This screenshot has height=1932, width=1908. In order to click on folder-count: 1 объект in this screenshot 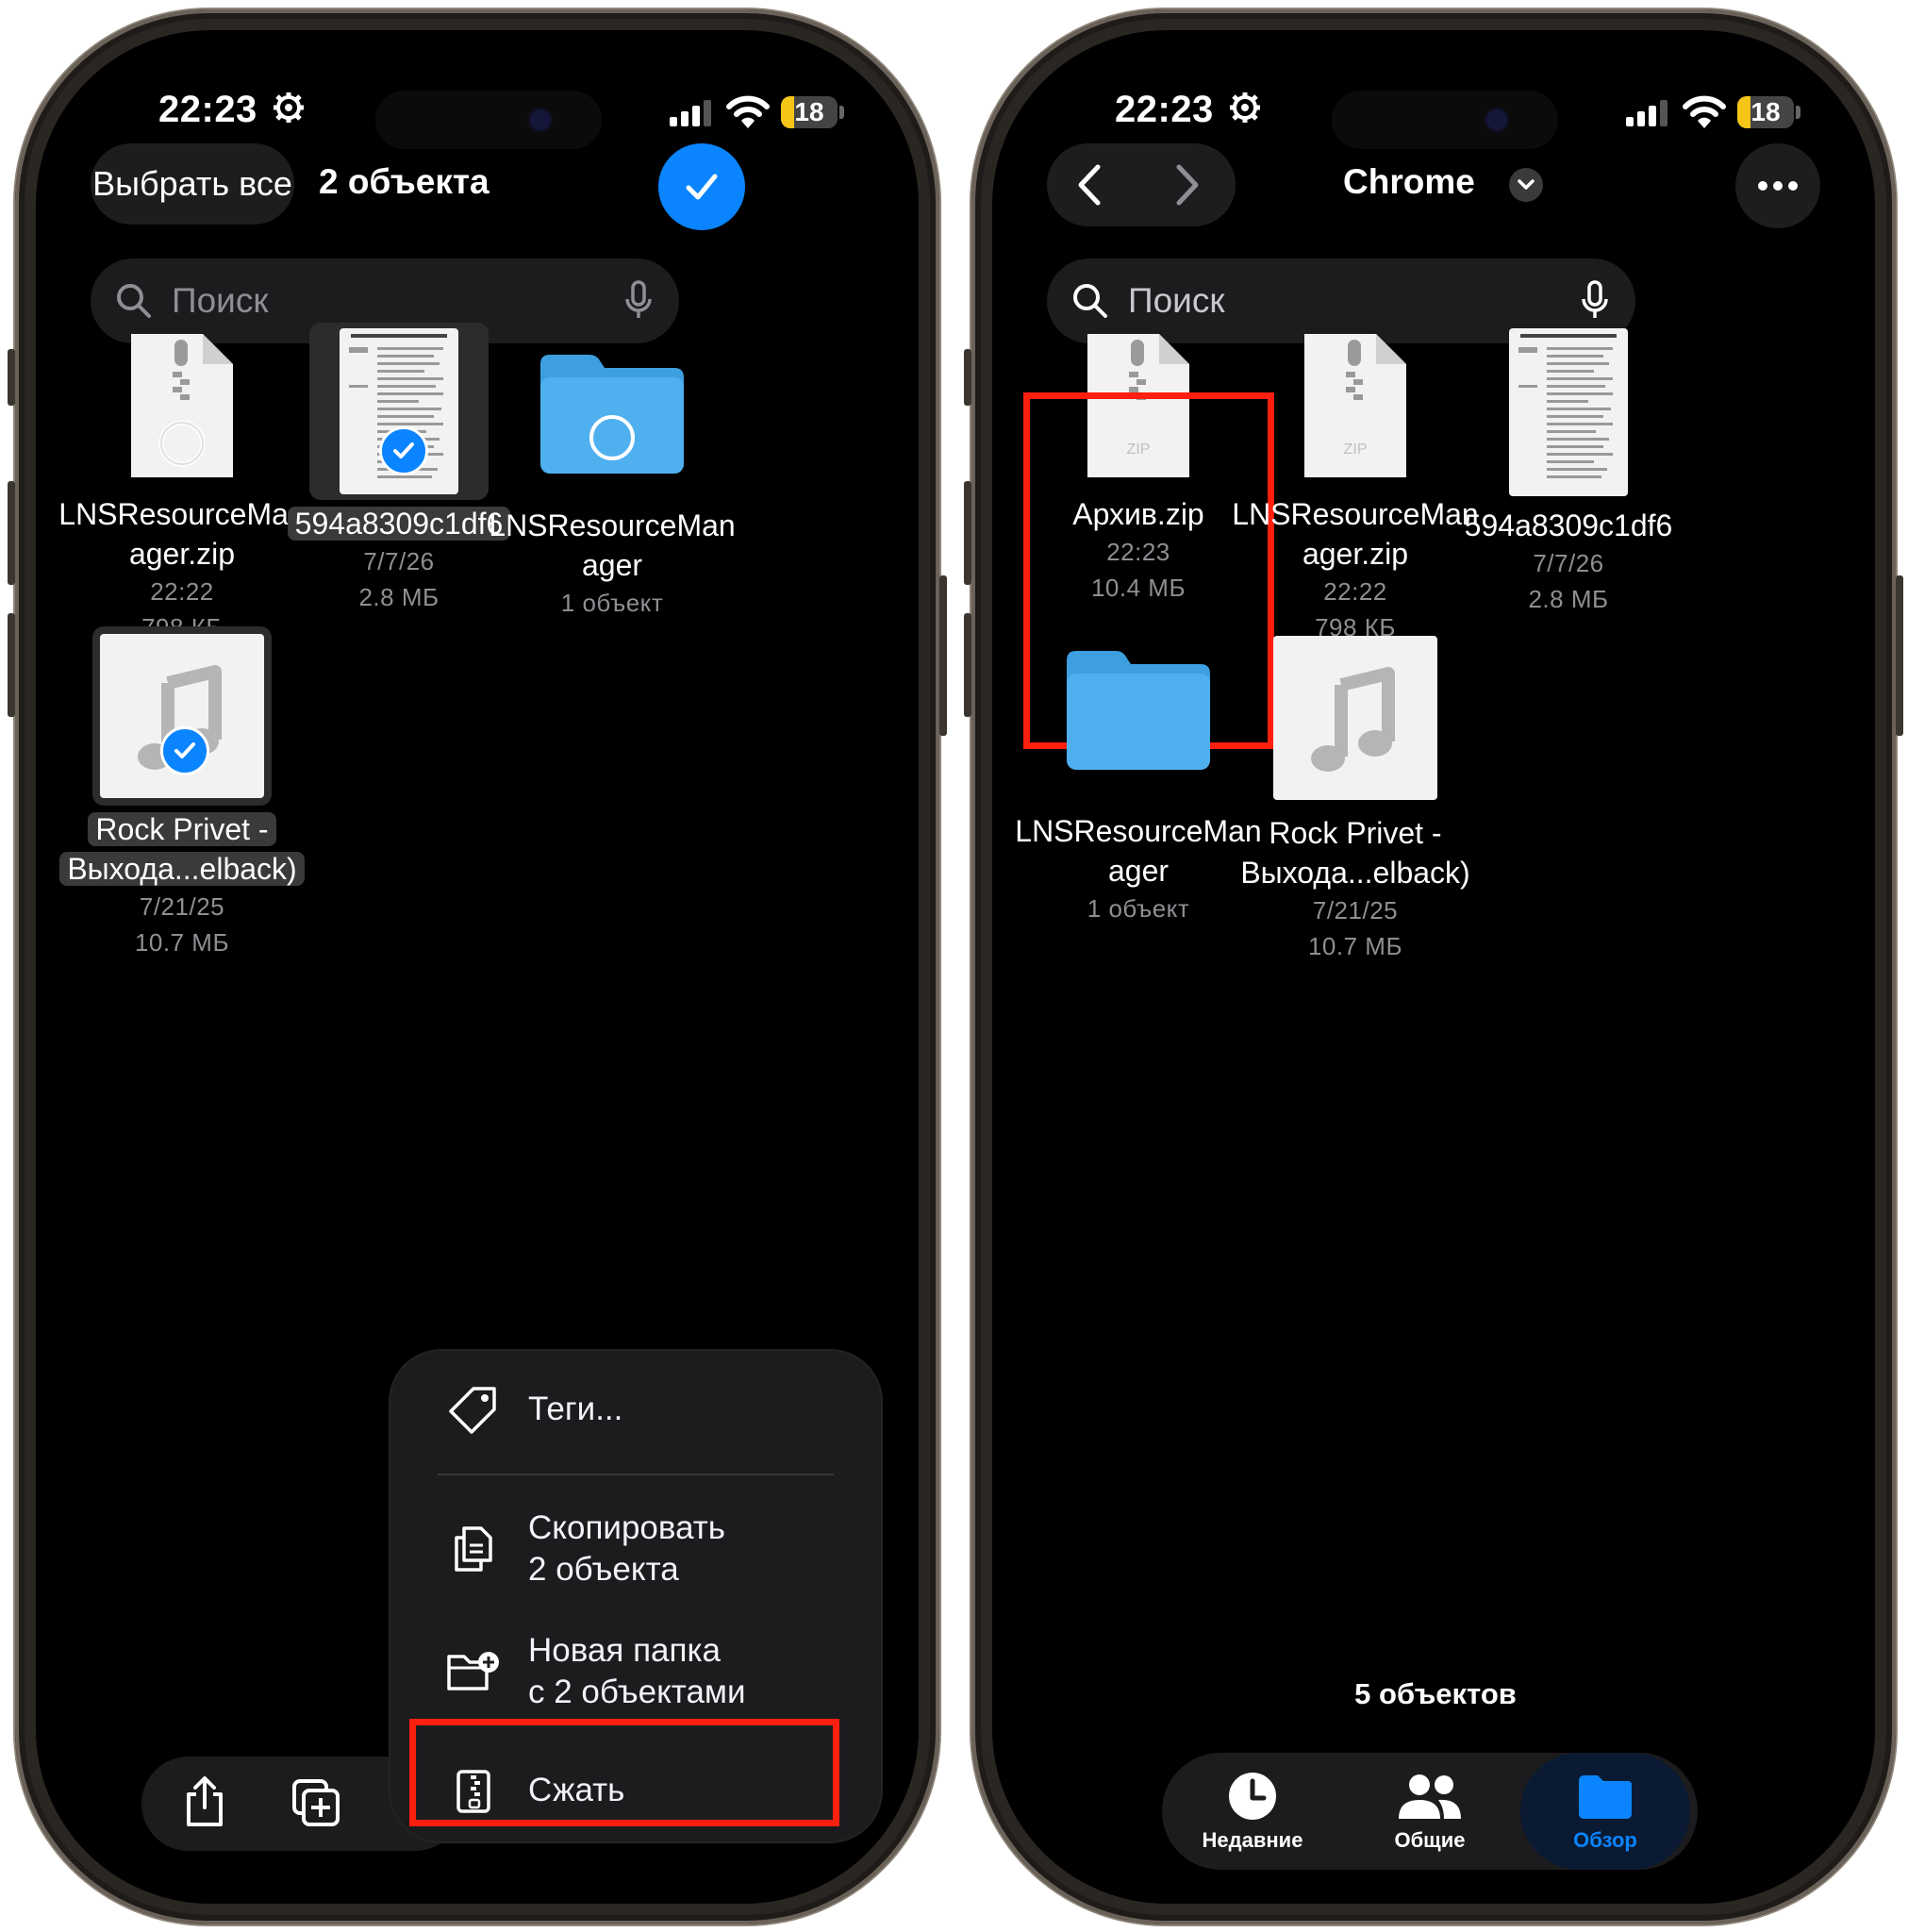, I will do `click(612, 603)`.